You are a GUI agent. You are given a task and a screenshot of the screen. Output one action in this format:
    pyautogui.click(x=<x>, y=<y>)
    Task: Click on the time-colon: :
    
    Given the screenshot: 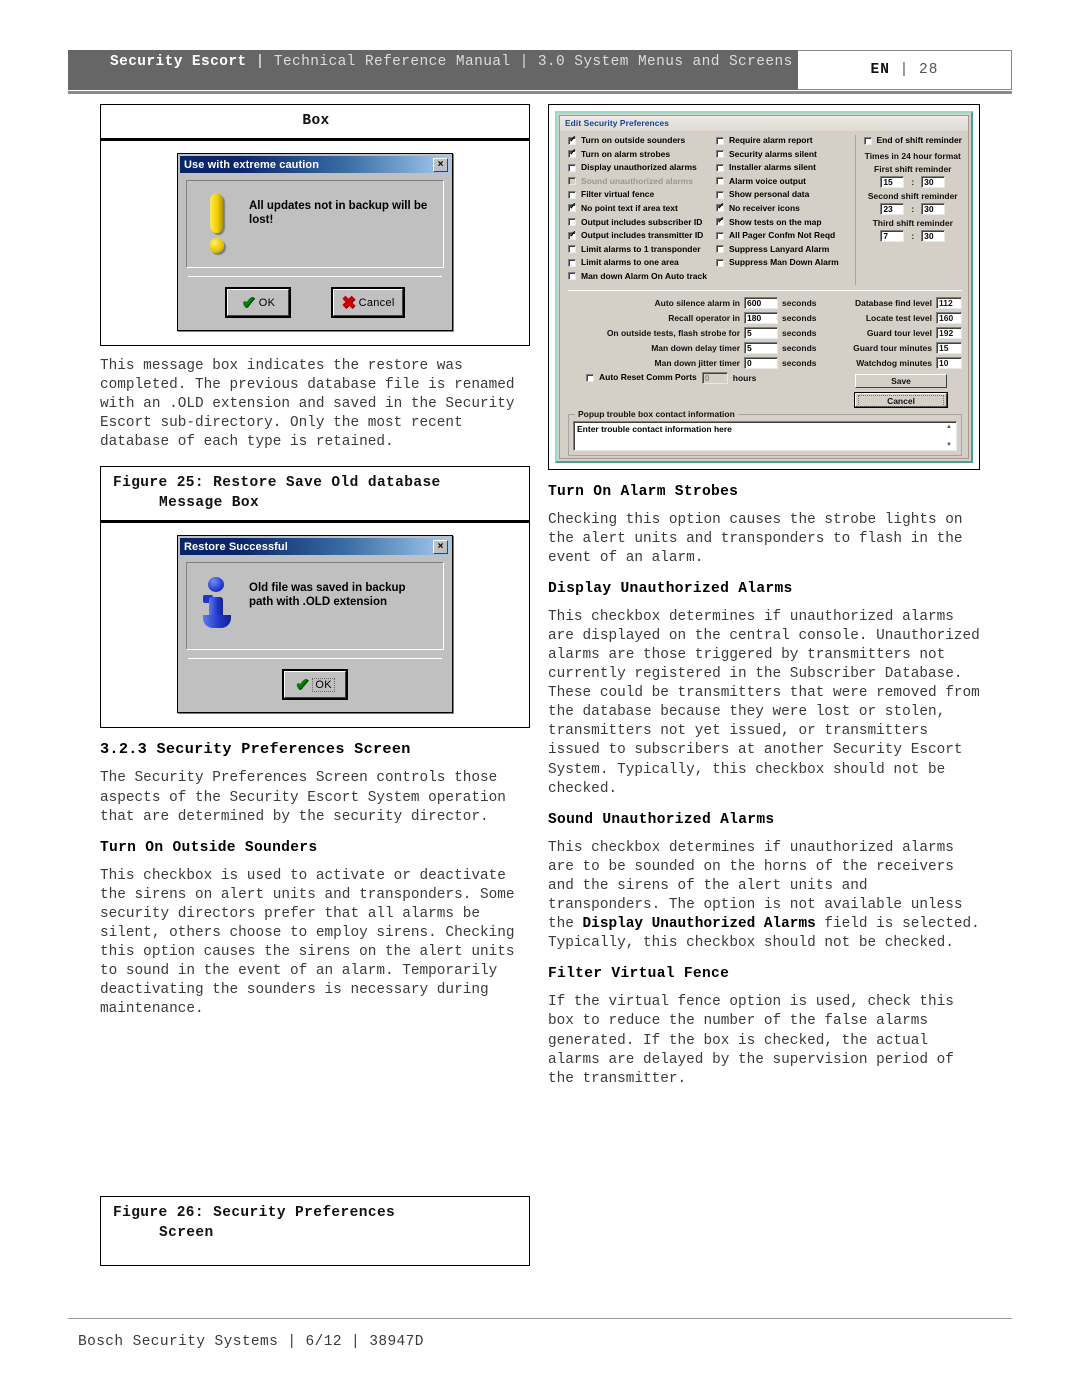 What is the action you would take?
    pyautogui.click(x=913, y=209)
    